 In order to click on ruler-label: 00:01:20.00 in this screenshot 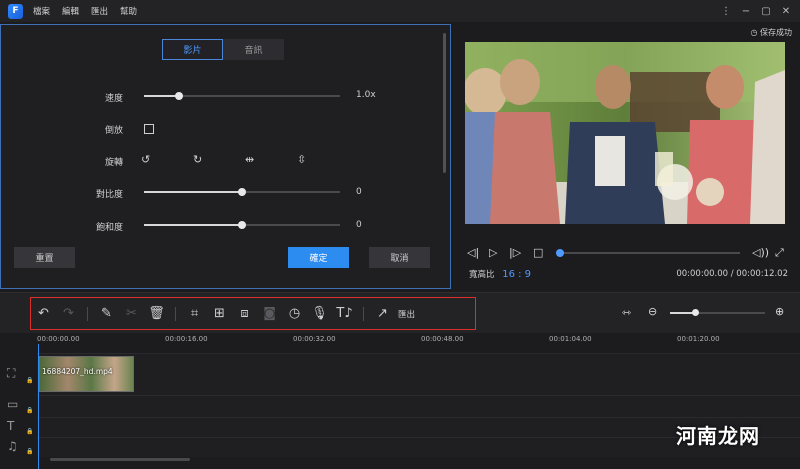, I will do `click(698, 339)`.